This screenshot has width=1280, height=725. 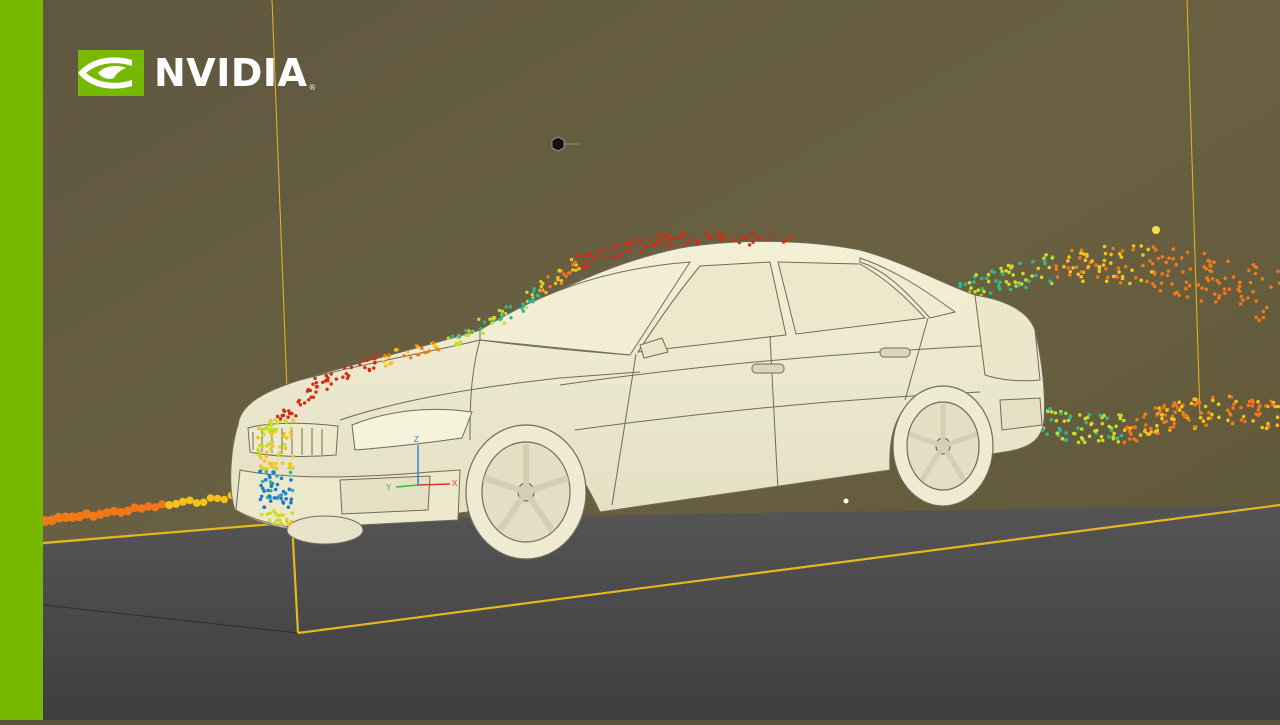 What do you see at coordinates (389, 487) in the screenshot?
I see `gizmo-y-label: Y` at bounding box center [389, 487].